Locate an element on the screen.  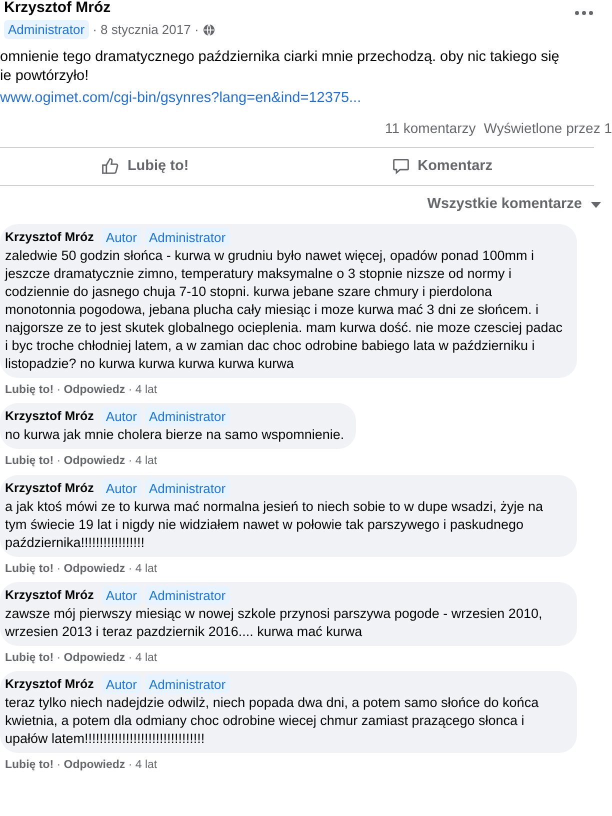
like-button: Lubię to! is located at coordinates (145, 167).